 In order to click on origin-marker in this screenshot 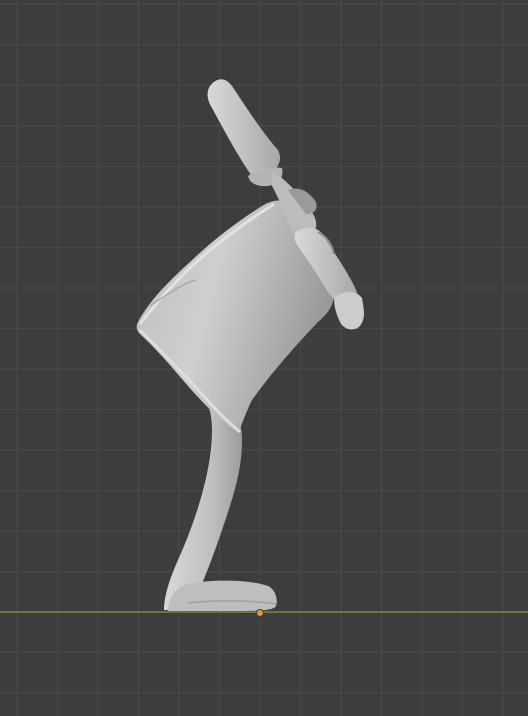, I will do `click(260, 613)`.